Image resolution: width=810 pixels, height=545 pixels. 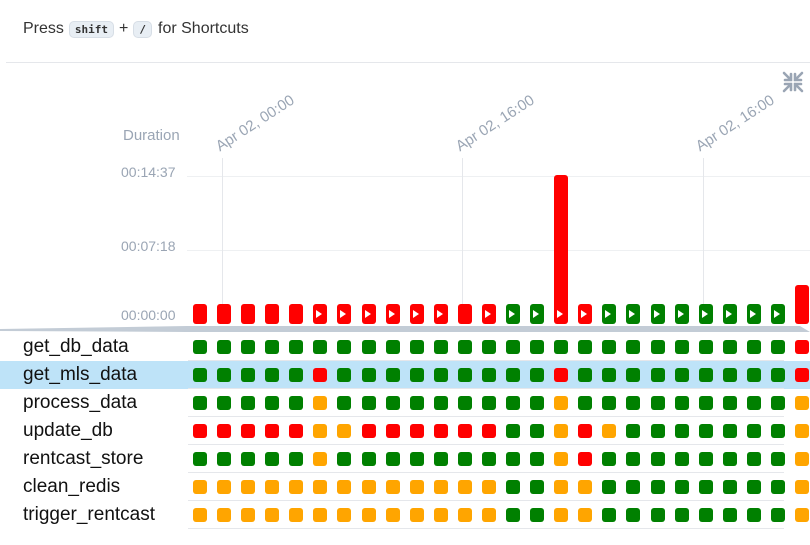 I want to click on task-row: clean_redis, so click(x=405, y=487).